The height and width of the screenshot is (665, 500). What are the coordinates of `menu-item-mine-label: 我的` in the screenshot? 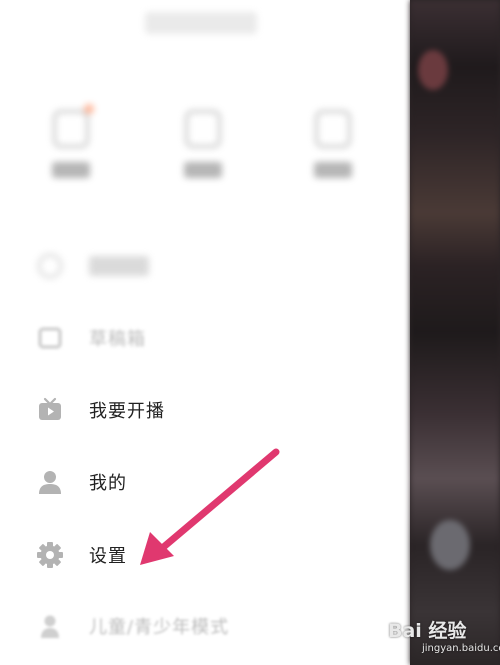 It's located at (108, 483).